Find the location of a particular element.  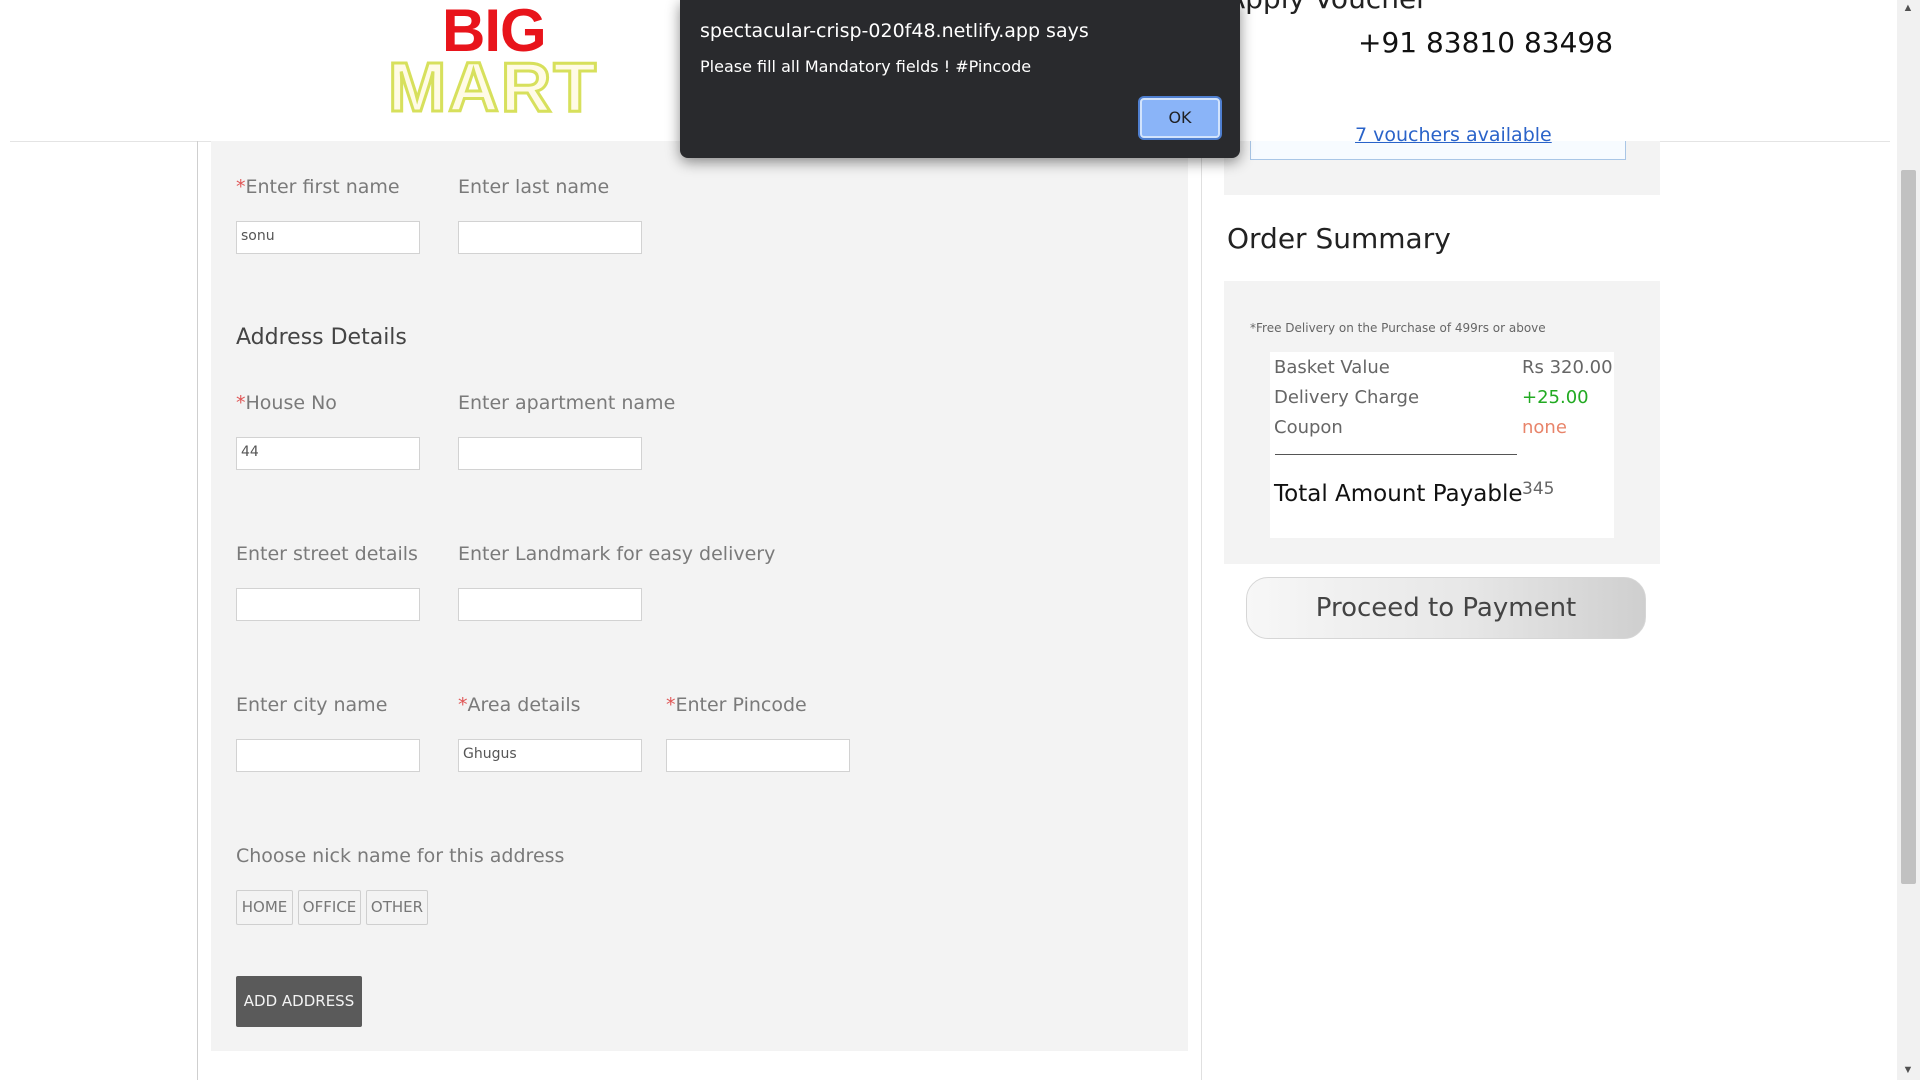

right-column-border is located at coordinates (1201, 610).